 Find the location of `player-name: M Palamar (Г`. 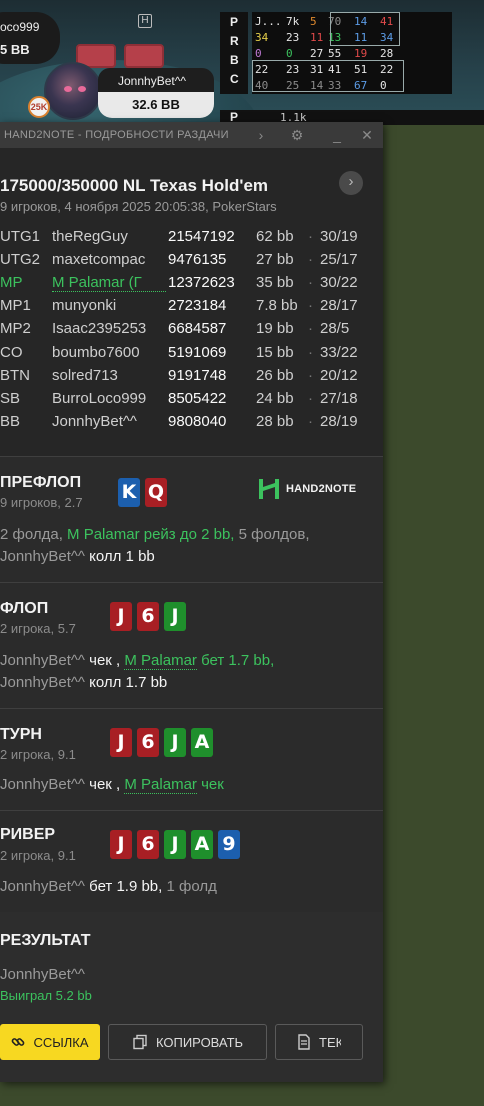

player-name: M Palamar (Г is located at coordinates (109, 283).